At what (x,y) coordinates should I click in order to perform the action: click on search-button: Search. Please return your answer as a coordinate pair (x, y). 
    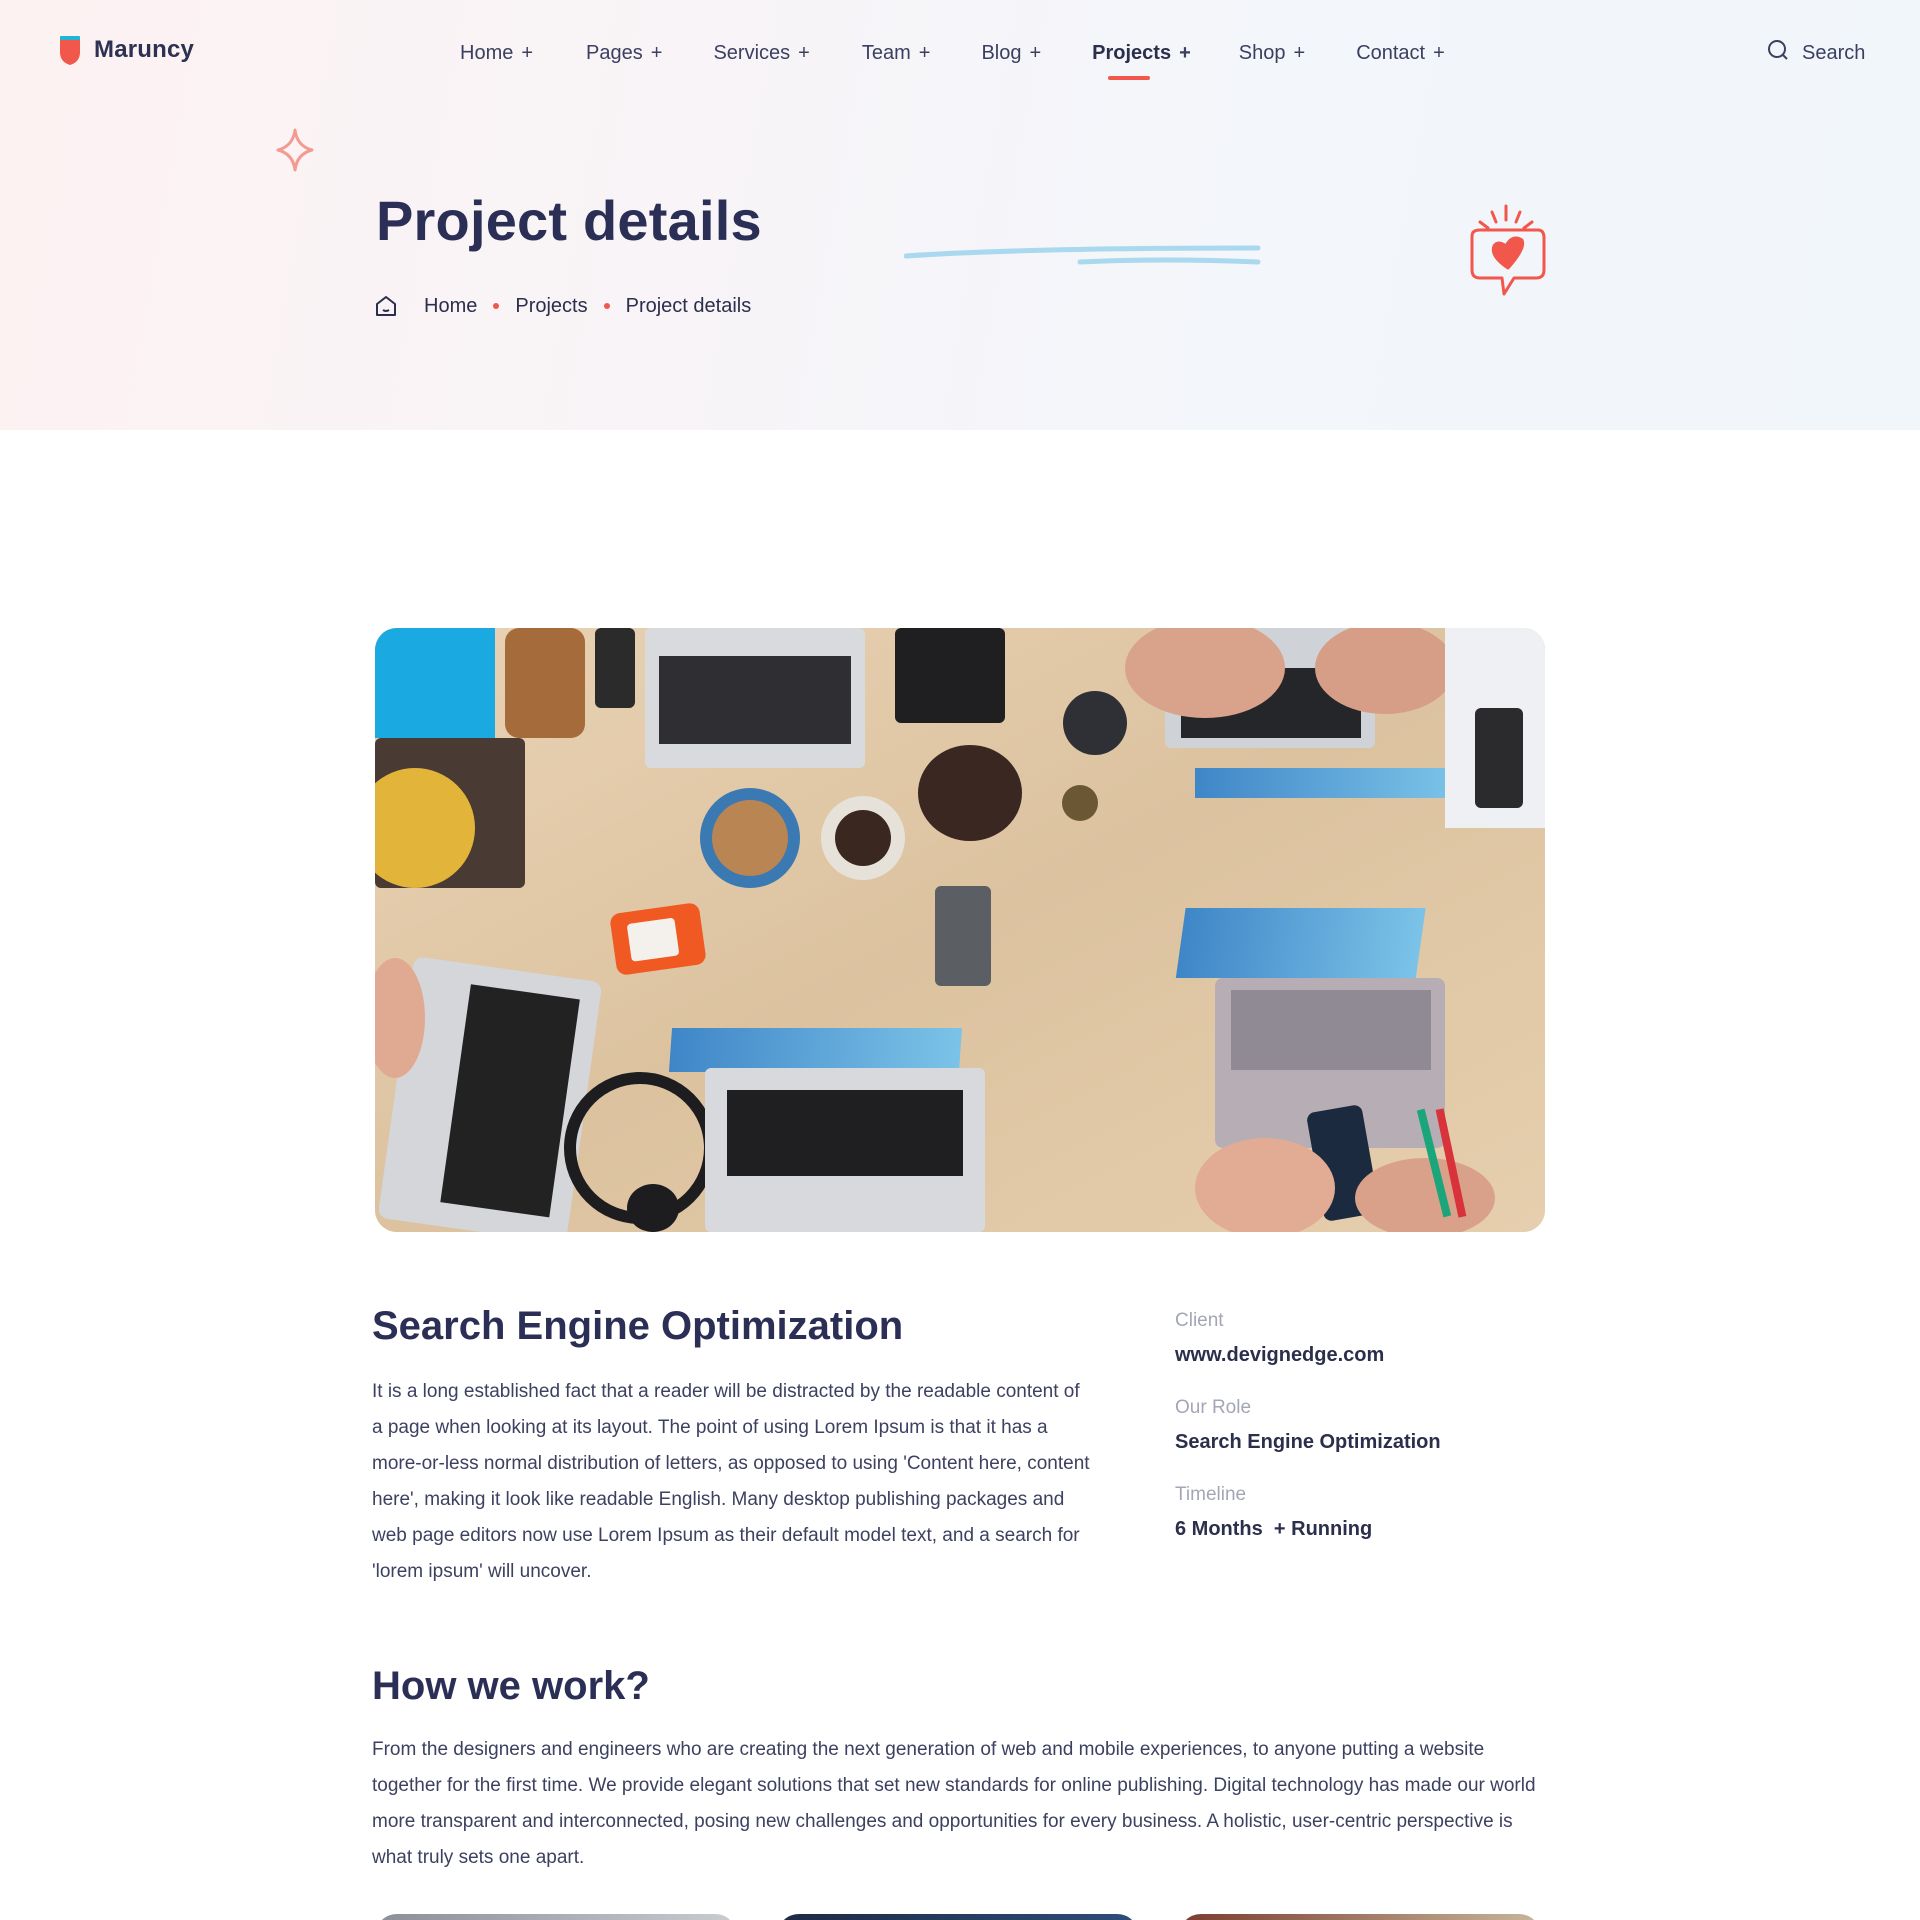
    Looking at the image, I should click on (1815, 53).